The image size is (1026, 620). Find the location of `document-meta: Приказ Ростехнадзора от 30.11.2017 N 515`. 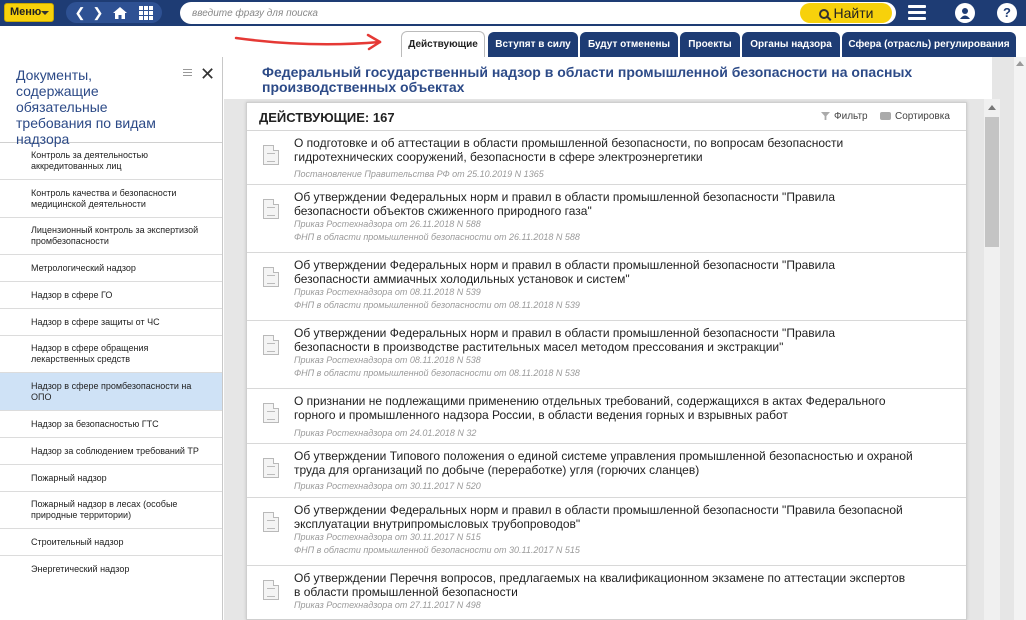

document-meta: Приказ Ростехнадзора от 30.11.2017 N 515 is located at coordinates (387, 537).